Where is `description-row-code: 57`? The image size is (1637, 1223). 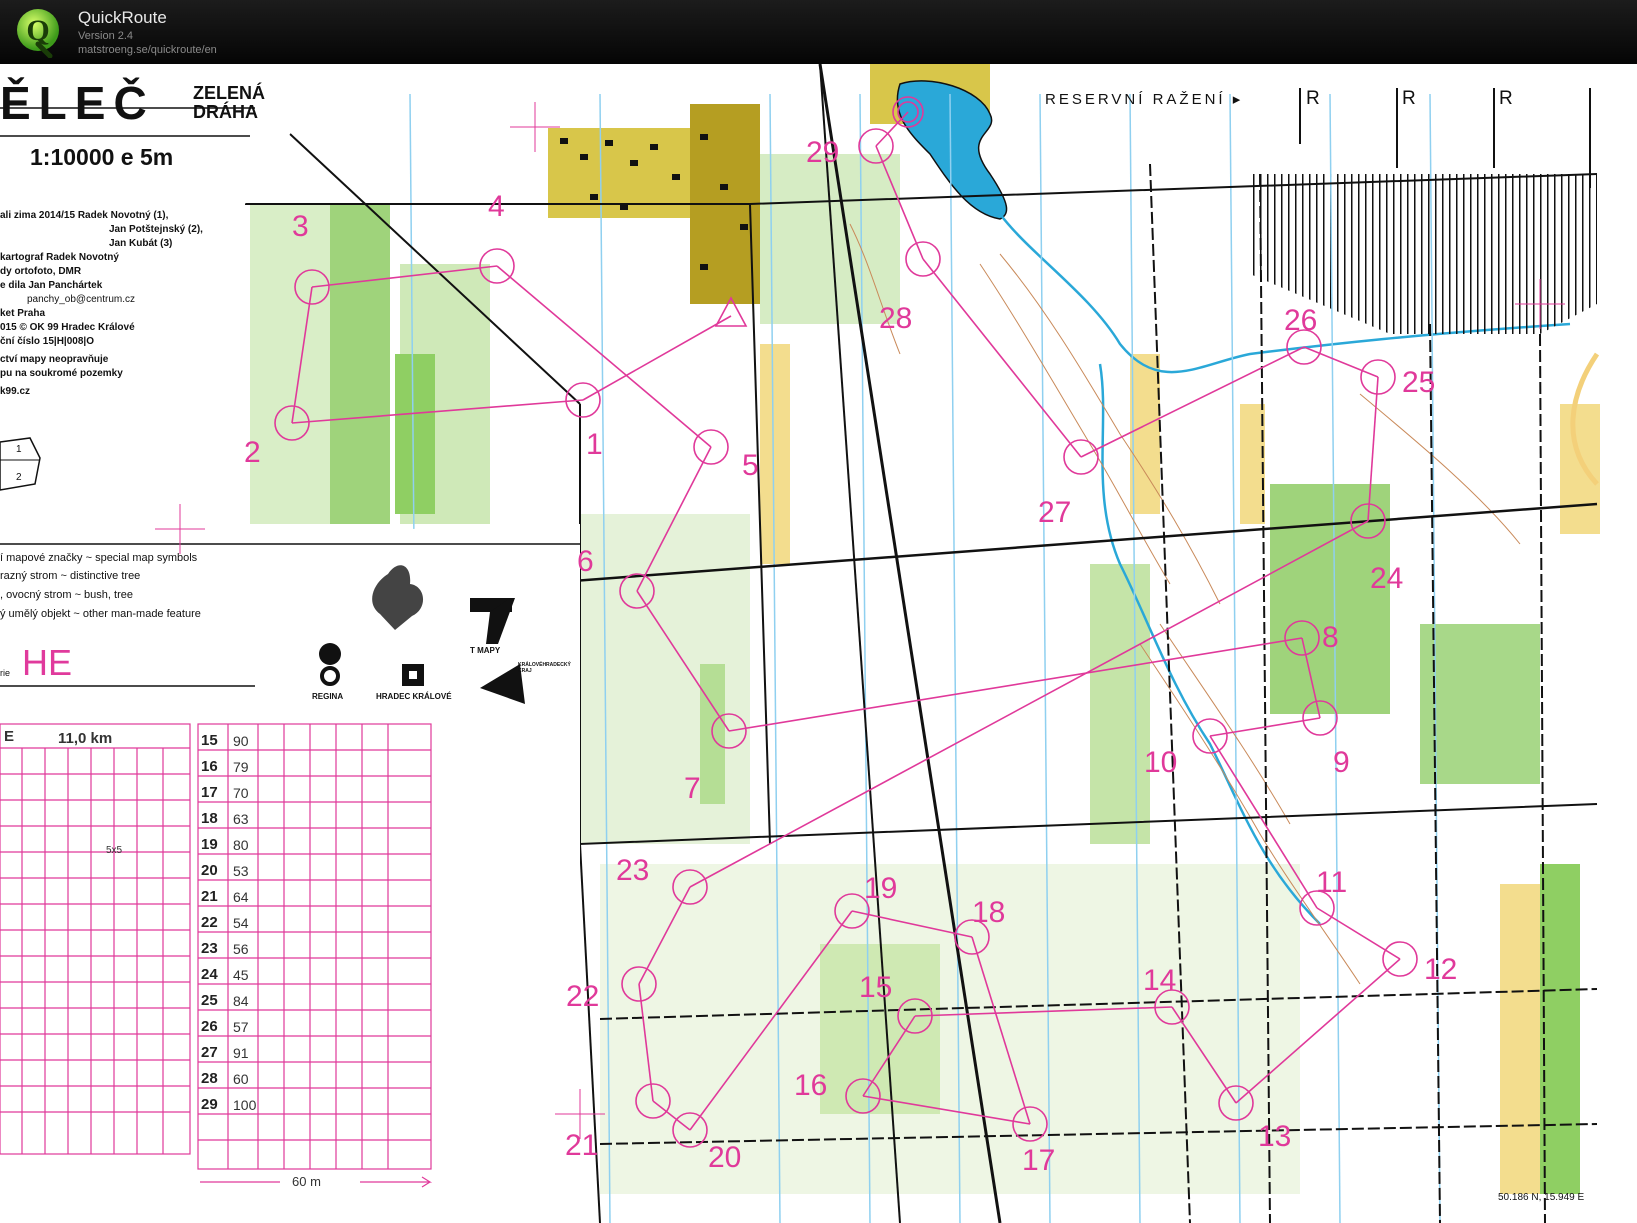 description-row-code: 57 is located at coordinates (241, 1027).